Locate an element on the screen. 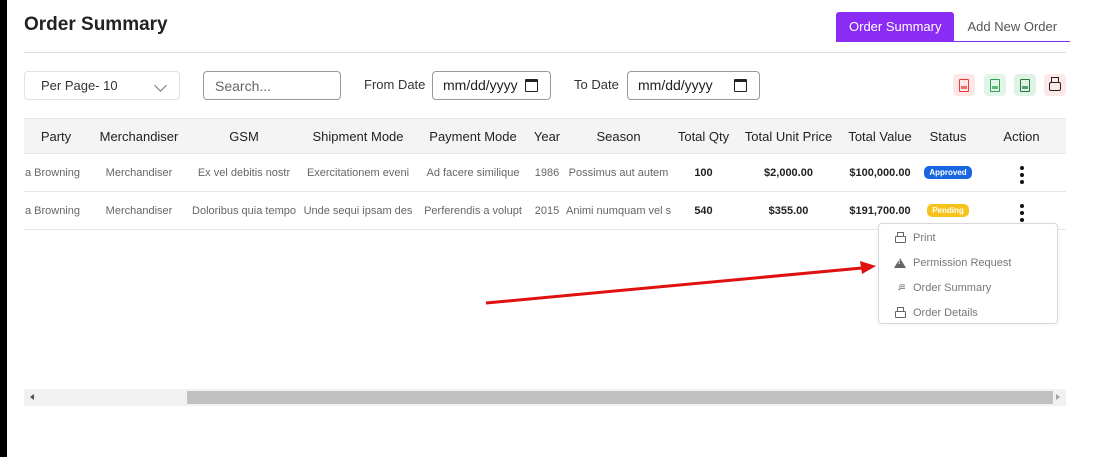 This screenshot has height=457, width=1093. excel-icon is located at coordinates (1025, 85).